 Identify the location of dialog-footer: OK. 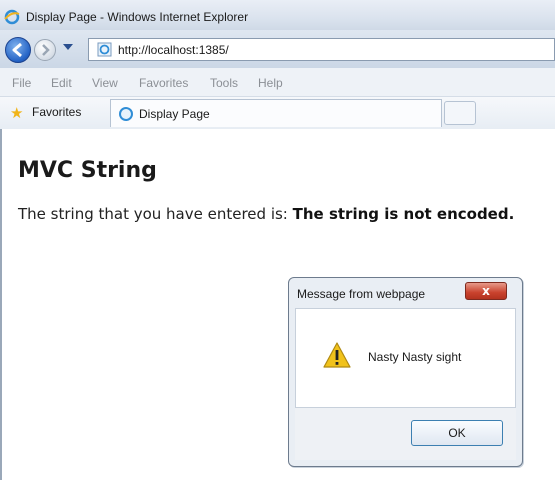
(405, 434).